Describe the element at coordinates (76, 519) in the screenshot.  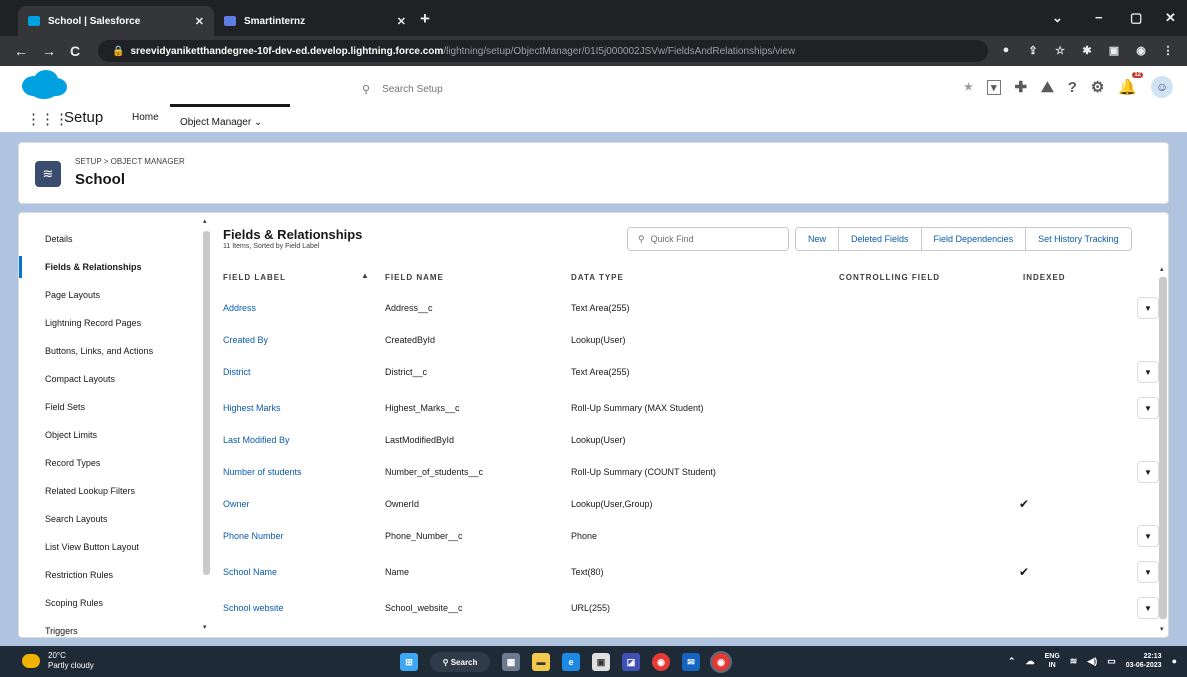
I see `sidebar-item-search-layouts: Search Layouts` at that location.